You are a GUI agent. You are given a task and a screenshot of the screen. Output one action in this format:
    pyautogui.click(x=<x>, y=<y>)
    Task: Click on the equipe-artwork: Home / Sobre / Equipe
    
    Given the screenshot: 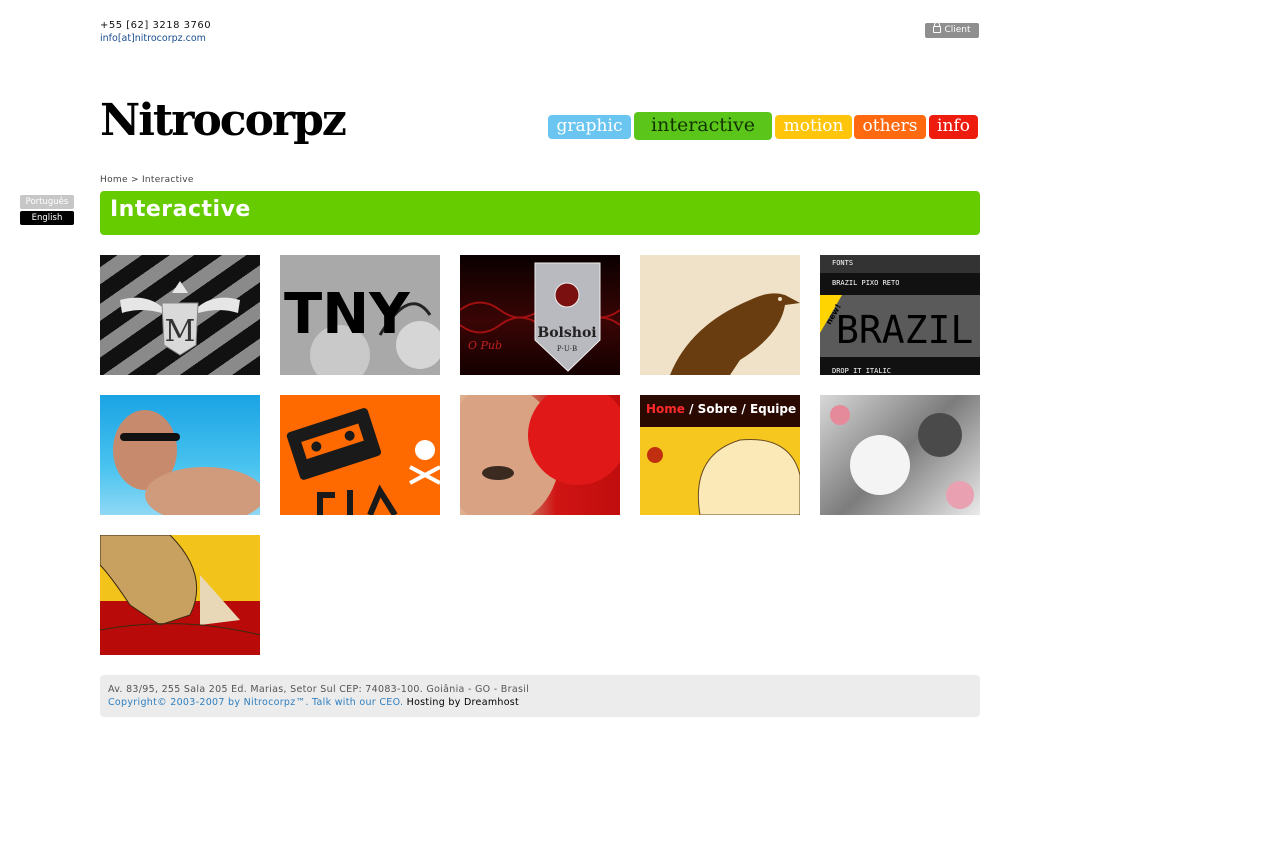 What is the action you would take?
    pyautogui.click(x=720, y=455)
    